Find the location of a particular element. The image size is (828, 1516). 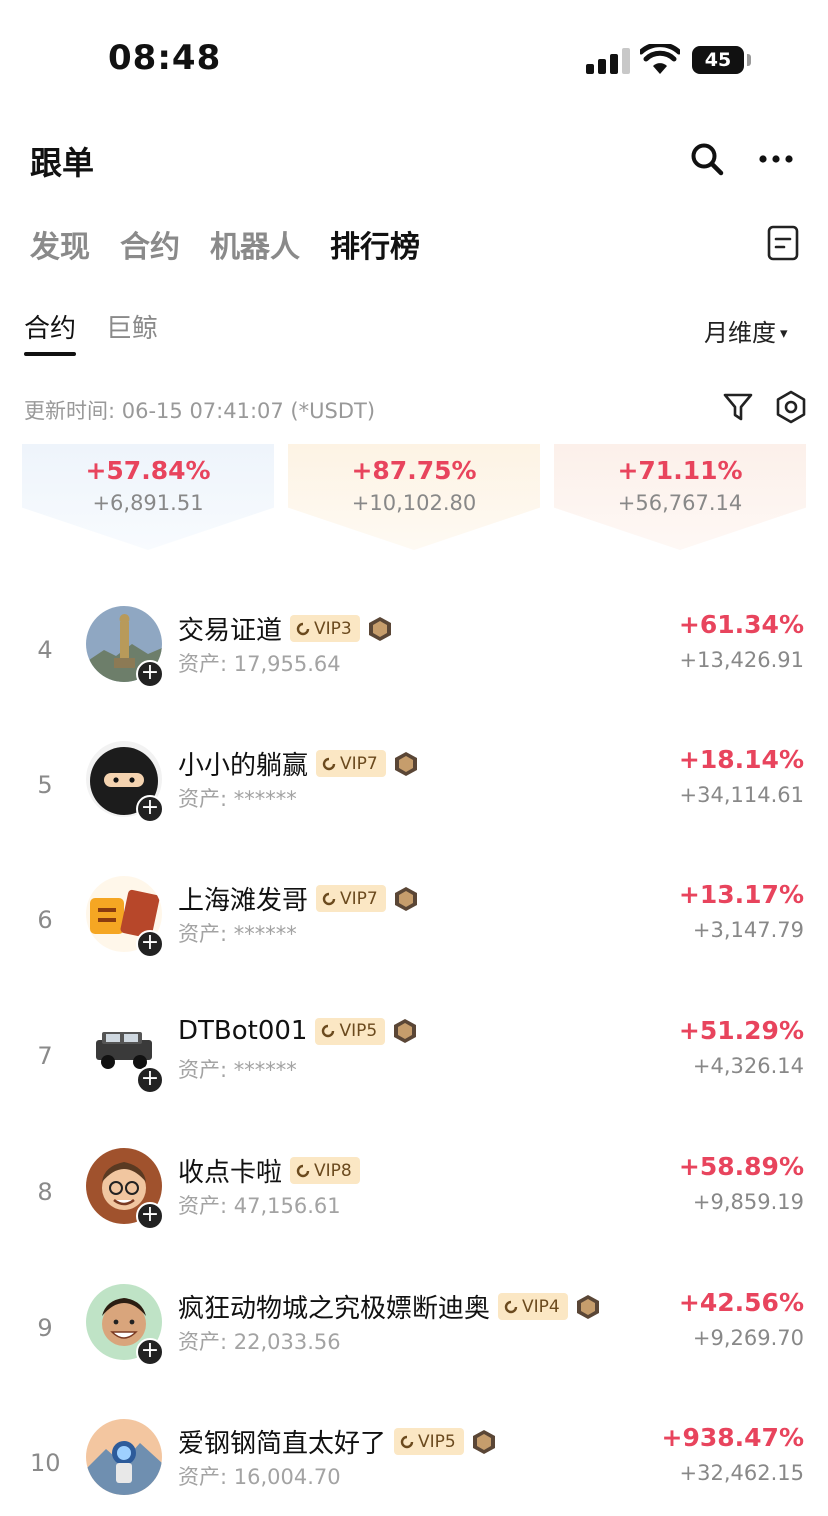

vip-level: VIP3 is located at coordinates (333, 628).